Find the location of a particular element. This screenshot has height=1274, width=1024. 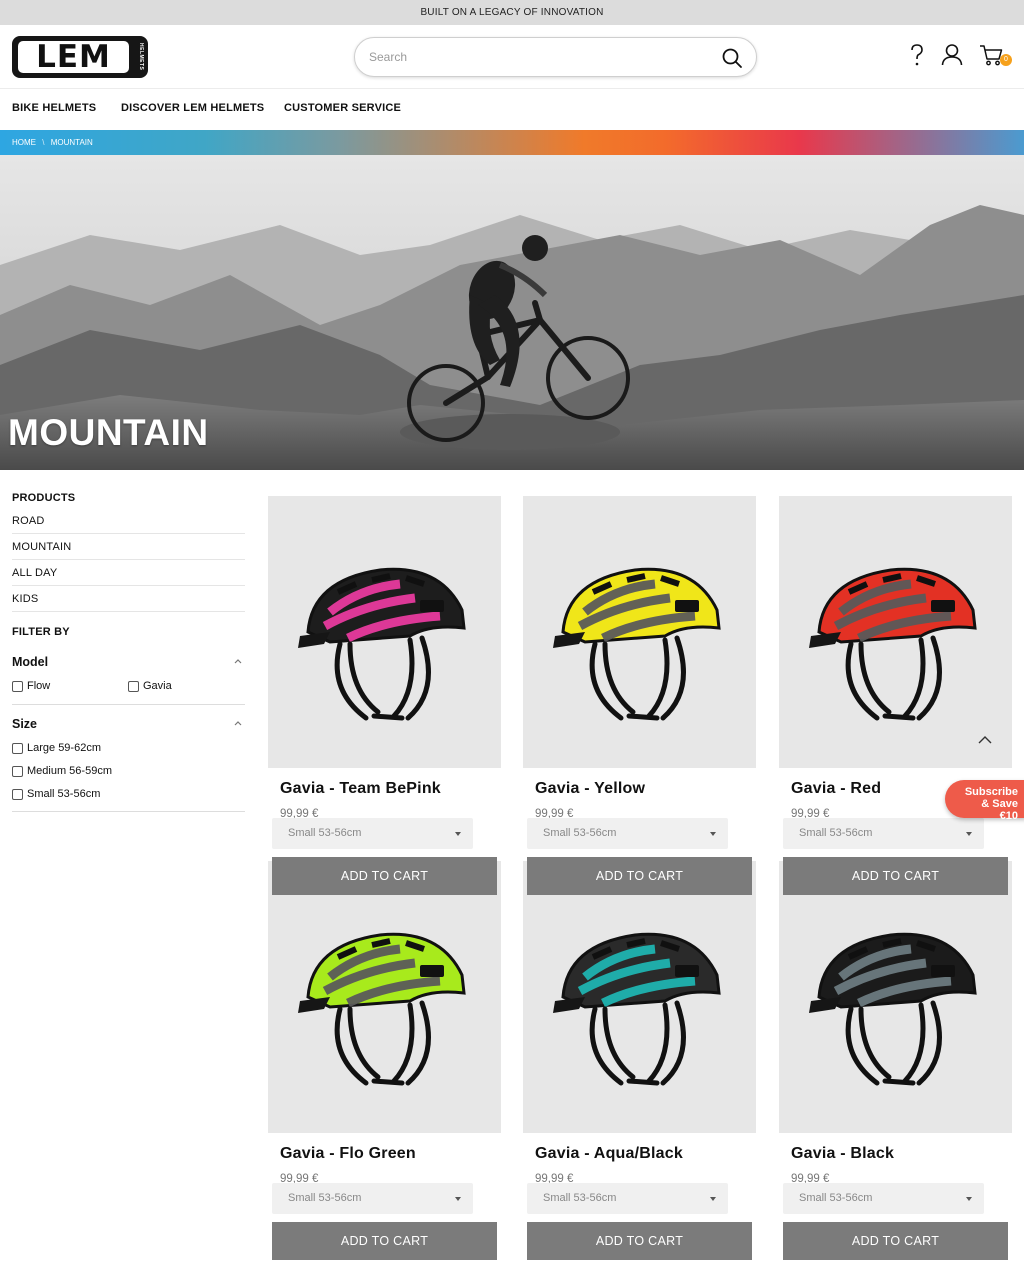

filter-size-small: Small 53-56cm is located at coordinates (56, 794).